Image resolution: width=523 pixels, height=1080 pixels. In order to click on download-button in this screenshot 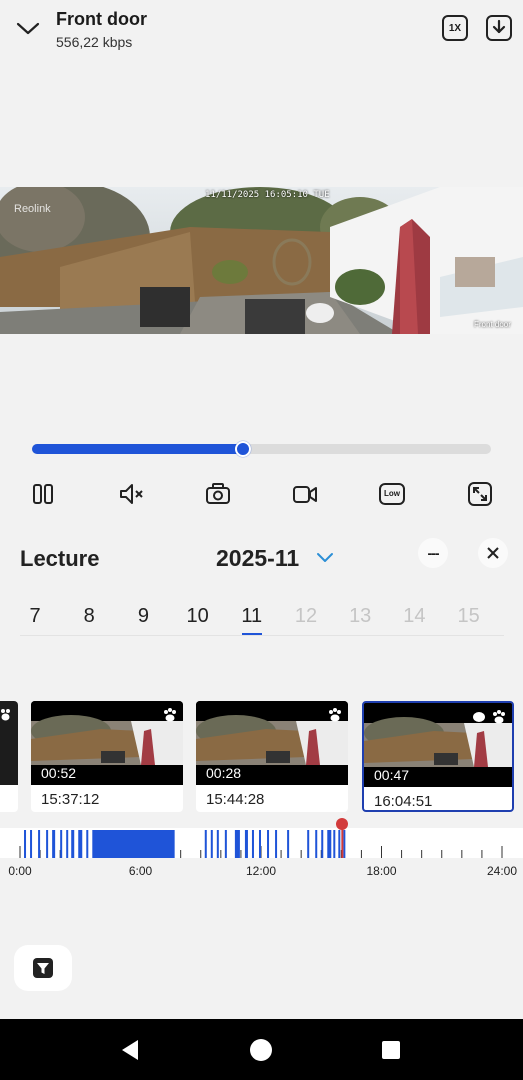, I will do `click(499, 28)`.